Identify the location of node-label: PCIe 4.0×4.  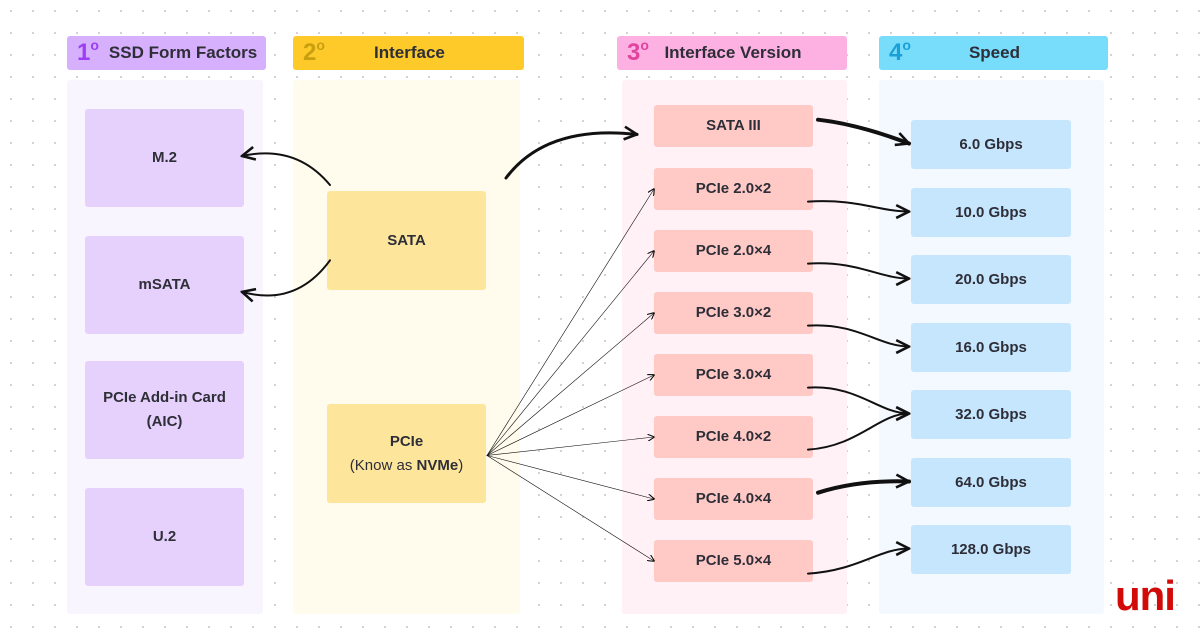
(733, 498).